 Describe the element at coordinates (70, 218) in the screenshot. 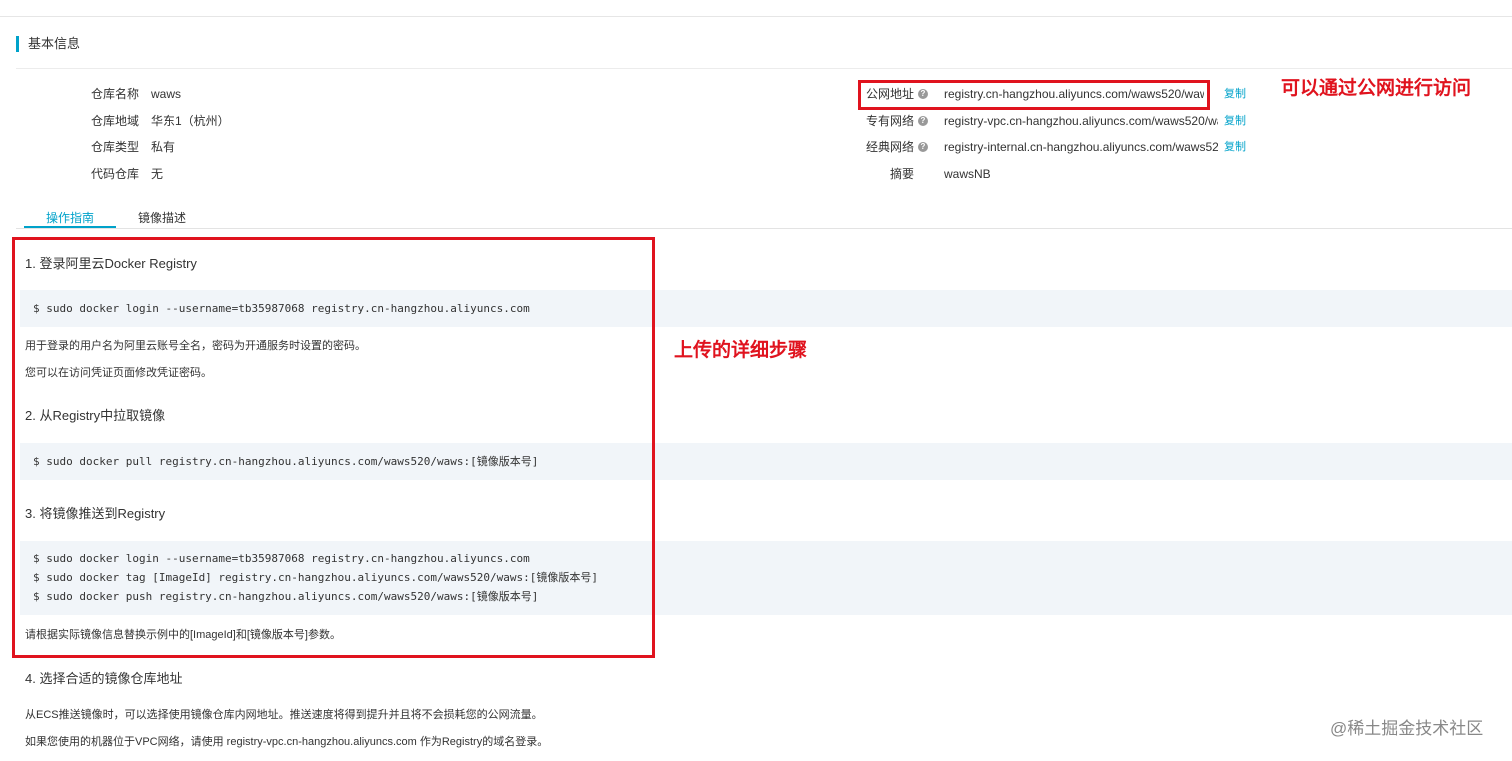

I see `tab-guide: 操作指南` at that location.